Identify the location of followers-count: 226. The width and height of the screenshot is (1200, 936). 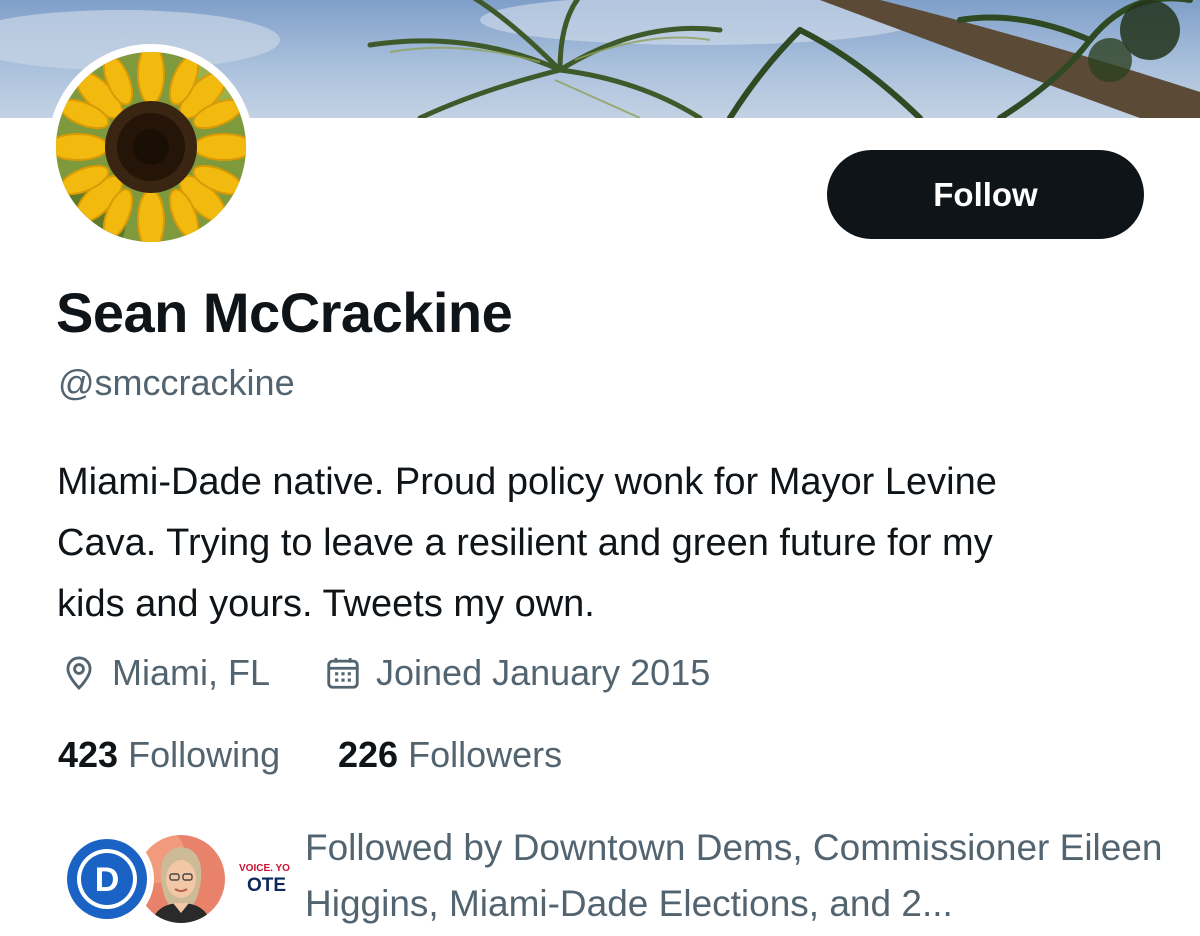
(368, 754).